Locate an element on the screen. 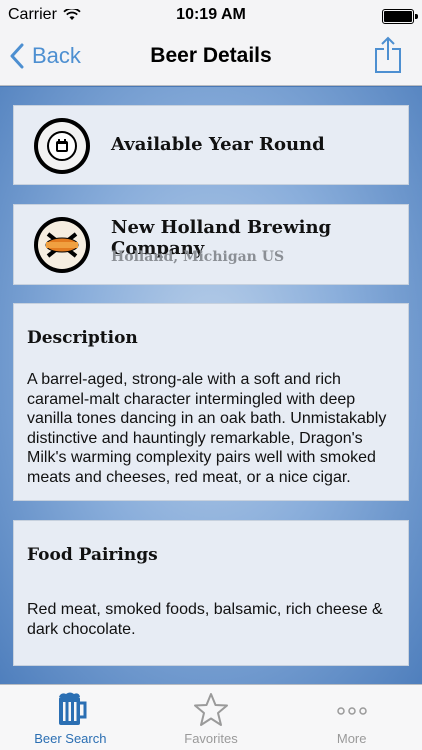 The image size is (422, 750). share-icon is located at coordinates (388, 55).